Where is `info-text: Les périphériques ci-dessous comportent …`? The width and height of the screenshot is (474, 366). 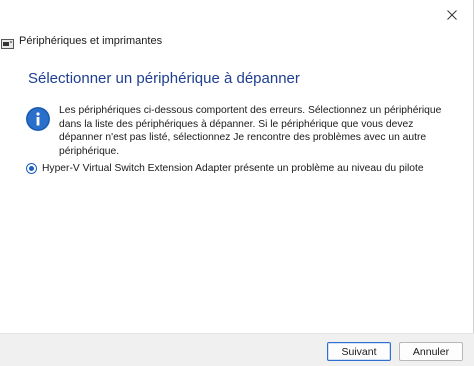
info-text: Les périphériques ci-dessous comportent … is located at coordinates (250, 131).